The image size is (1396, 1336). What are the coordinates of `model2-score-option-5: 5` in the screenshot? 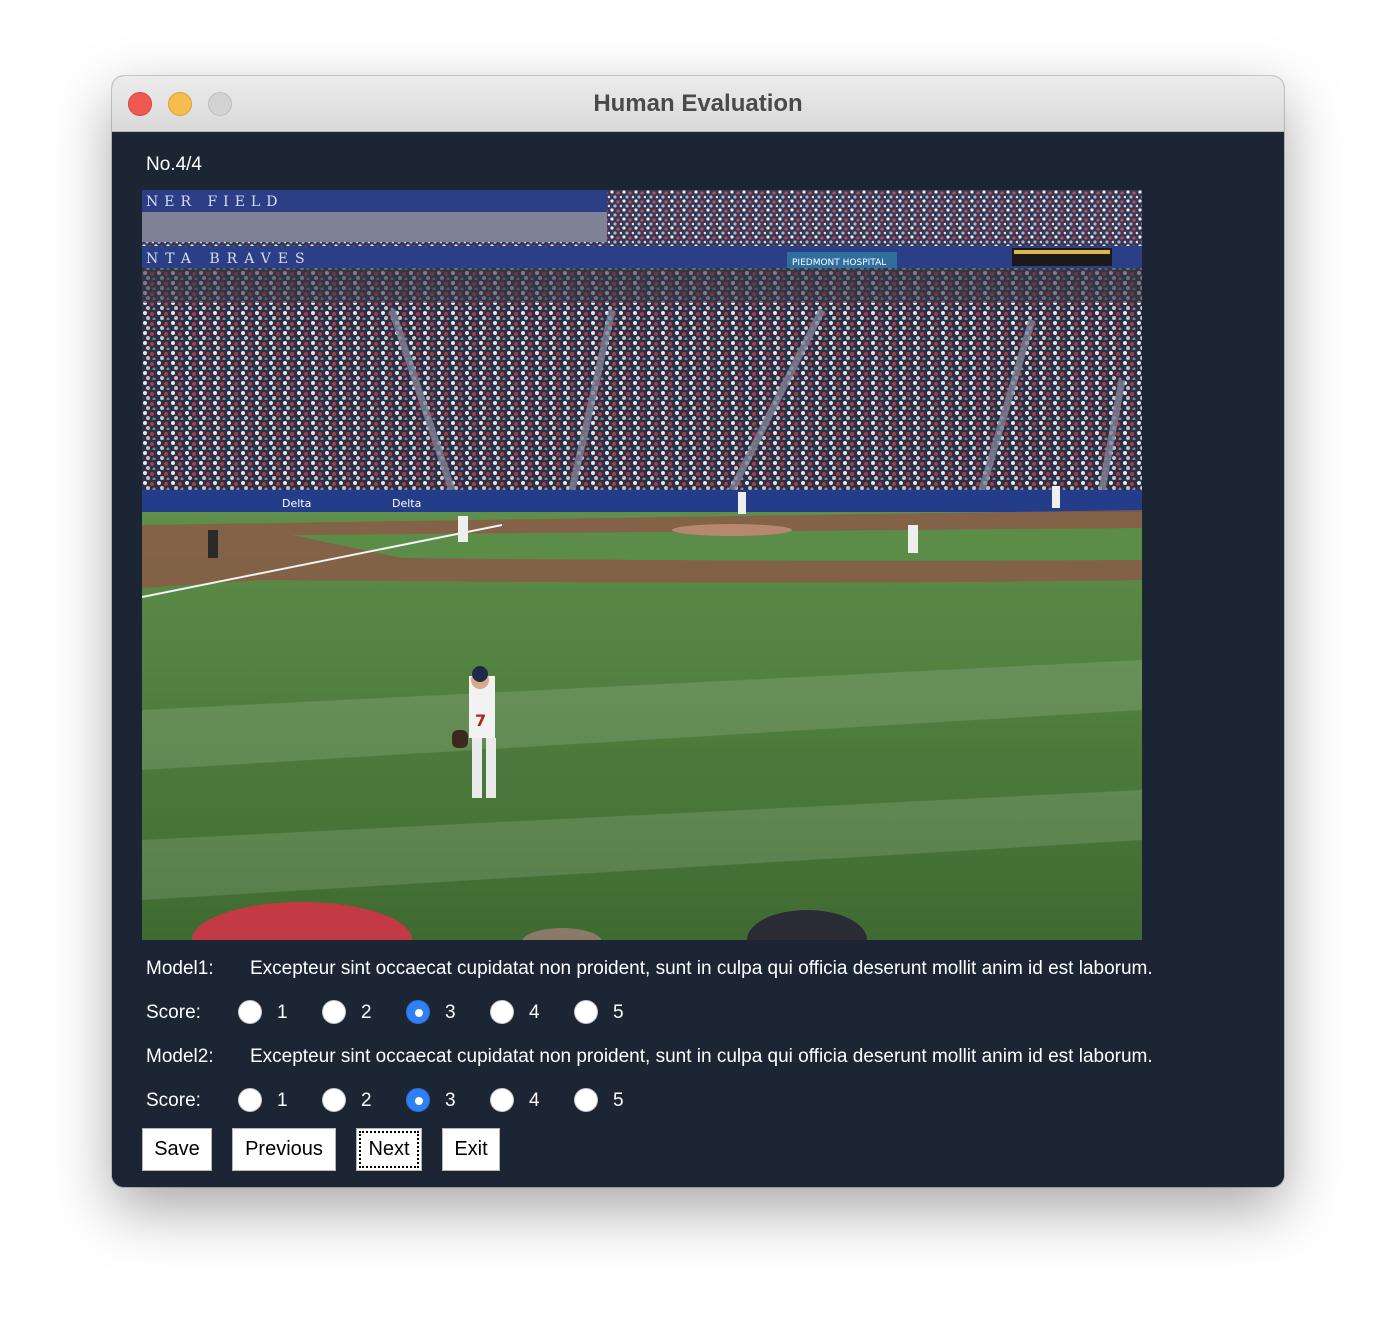 It's located at (618, 1100).